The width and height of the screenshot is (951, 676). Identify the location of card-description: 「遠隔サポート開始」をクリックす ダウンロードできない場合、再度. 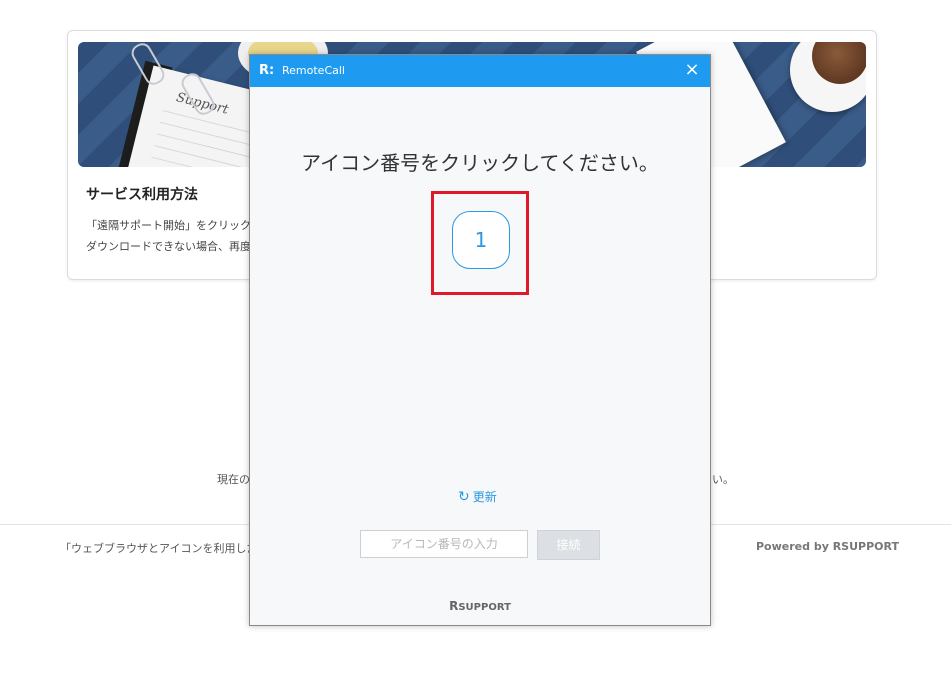
(174, 236).